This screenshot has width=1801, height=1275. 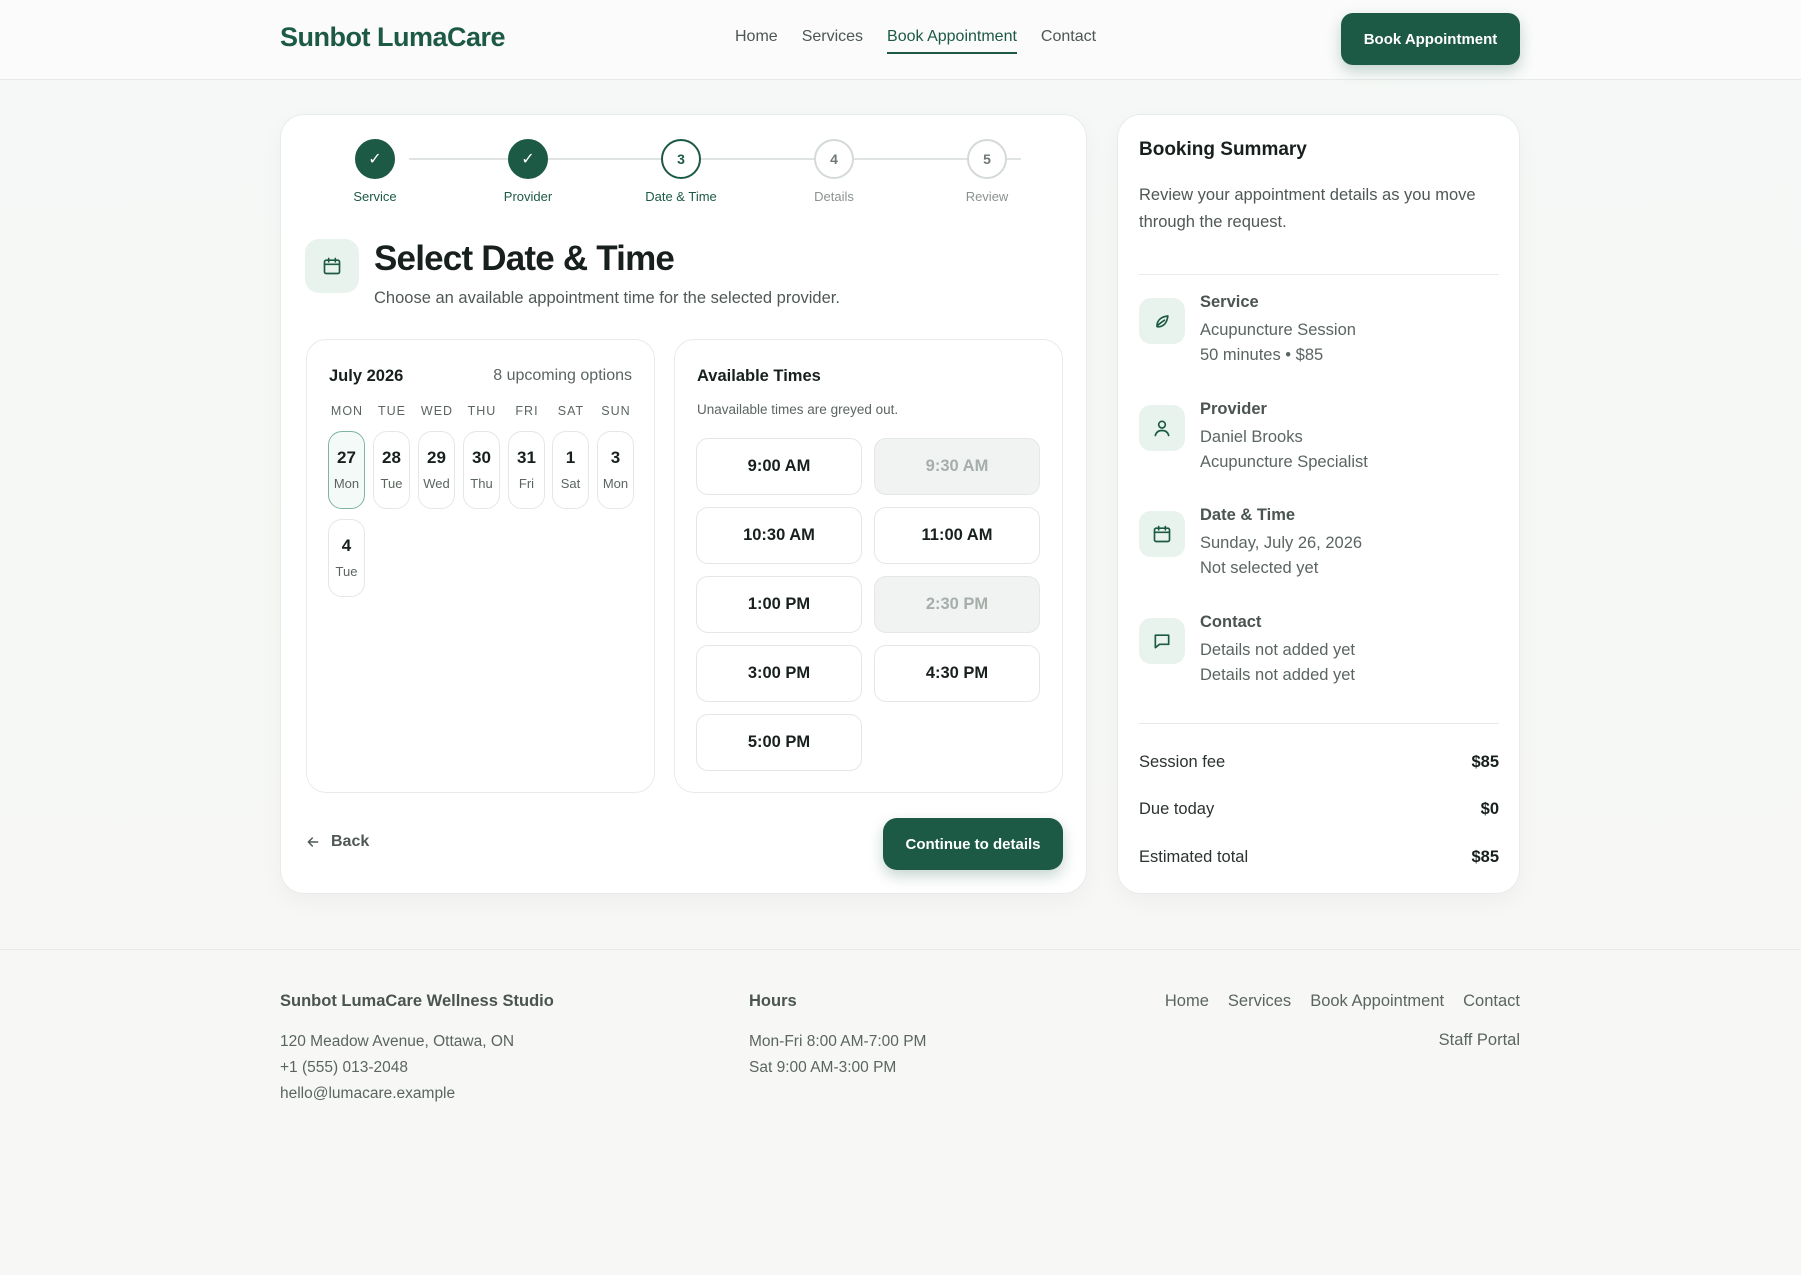 What do you see at coordinates (1489, 809) in the screenshot?
I see `fee-value: $0` at bounding box center [1489, 809].